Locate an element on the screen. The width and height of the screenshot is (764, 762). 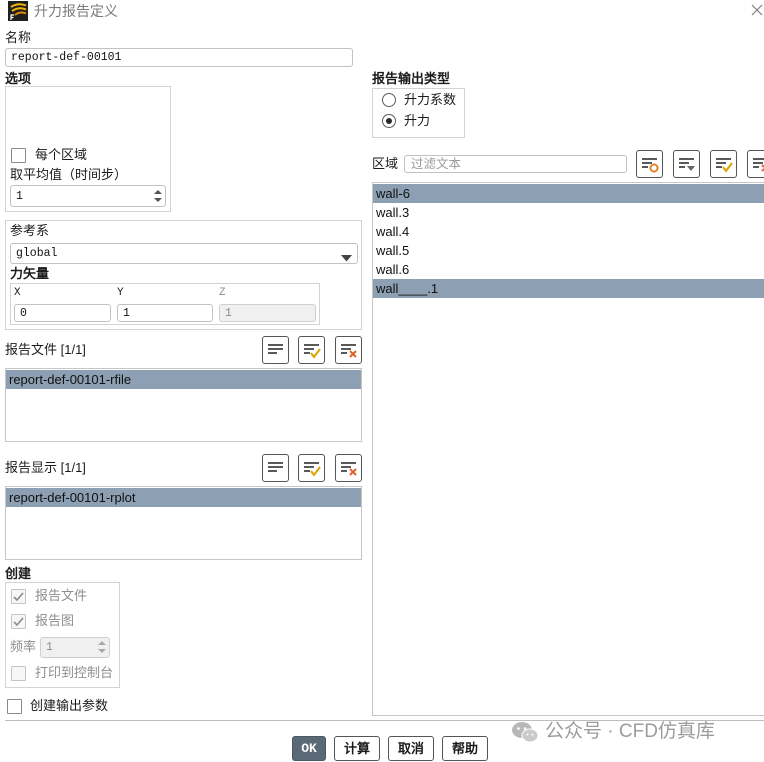
create-output-parameter-label: 创建输出参数 is located at coordinates (69, 705).